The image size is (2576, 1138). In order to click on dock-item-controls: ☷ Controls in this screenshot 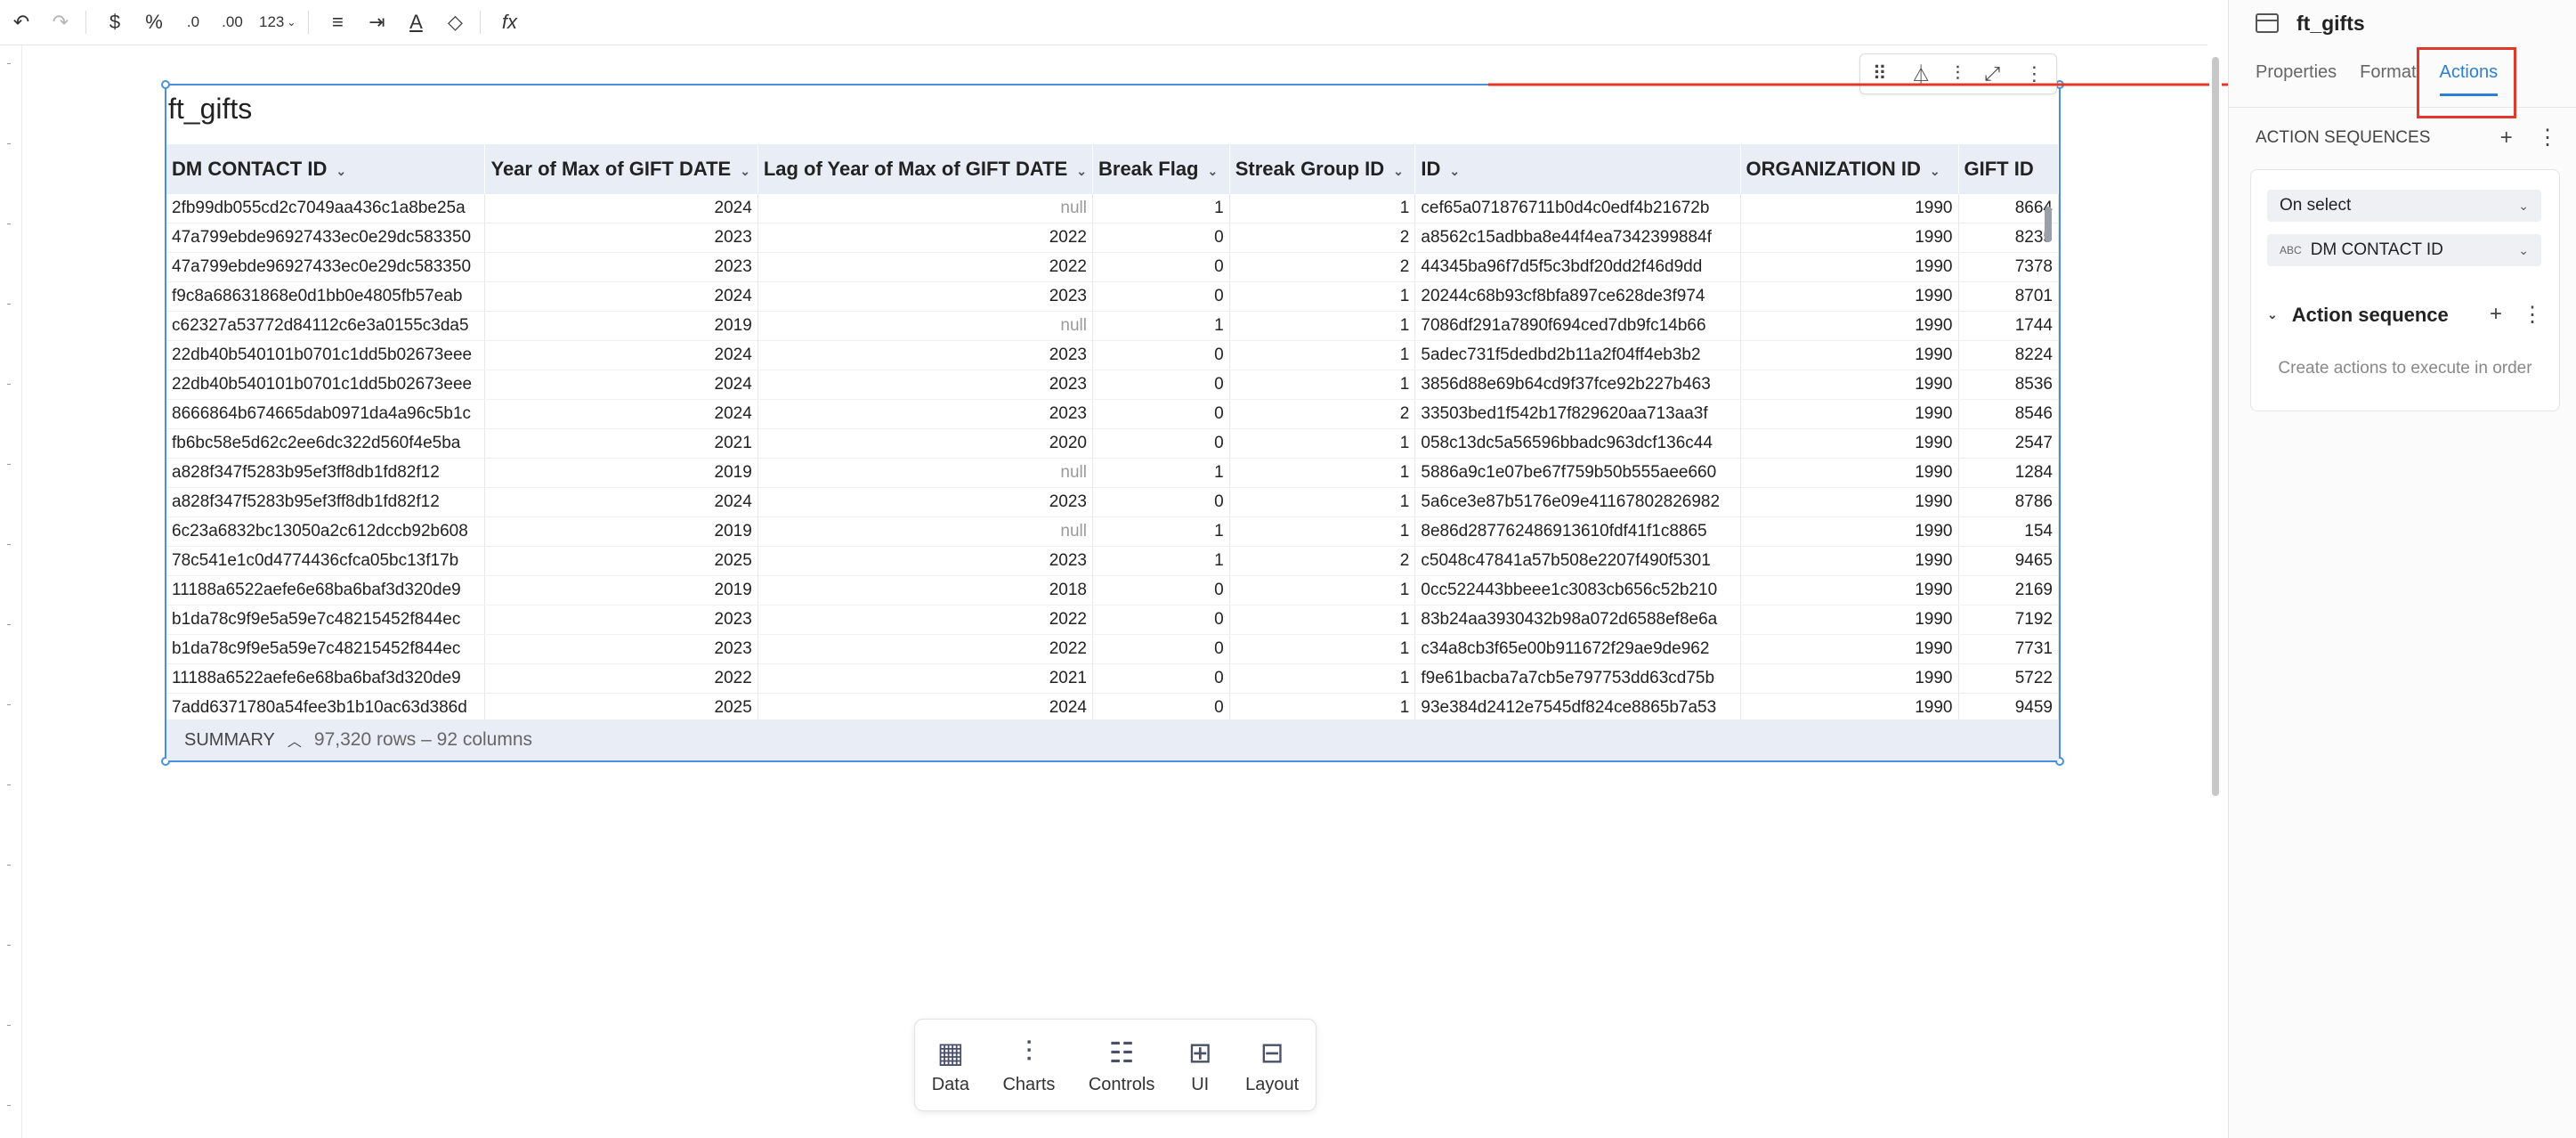, I will do `click(1121, 1065)`.